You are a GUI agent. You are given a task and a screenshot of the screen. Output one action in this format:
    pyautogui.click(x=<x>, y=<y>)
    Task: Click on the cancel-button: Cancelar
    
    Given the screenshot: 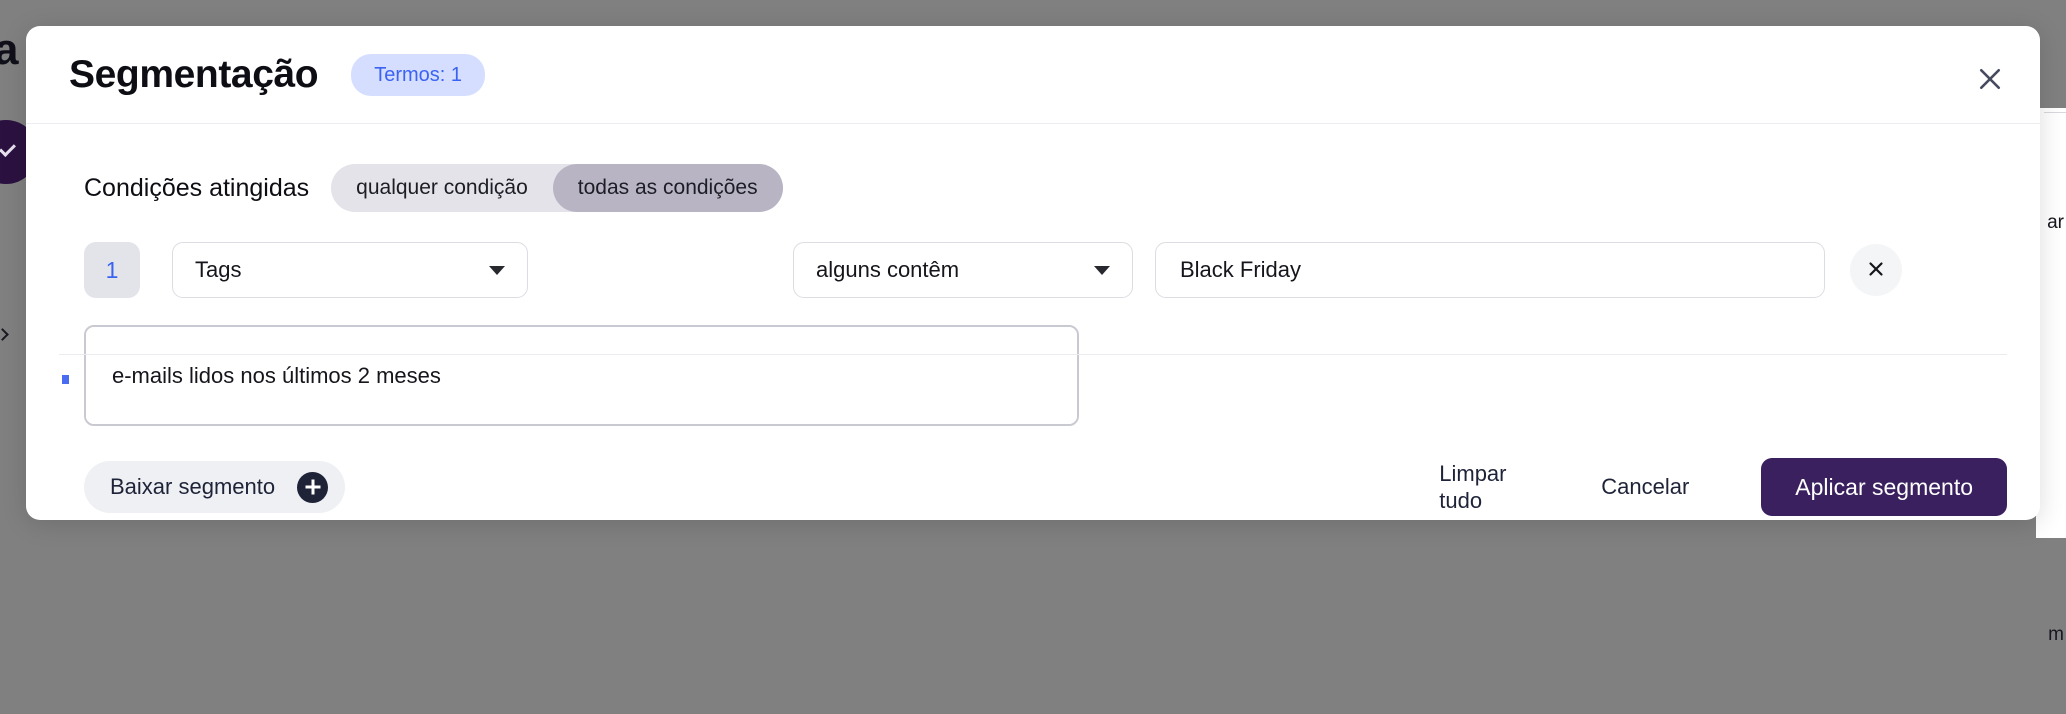 What is the action you would take?
    pyautogui.click(x=1645, y=487)
    